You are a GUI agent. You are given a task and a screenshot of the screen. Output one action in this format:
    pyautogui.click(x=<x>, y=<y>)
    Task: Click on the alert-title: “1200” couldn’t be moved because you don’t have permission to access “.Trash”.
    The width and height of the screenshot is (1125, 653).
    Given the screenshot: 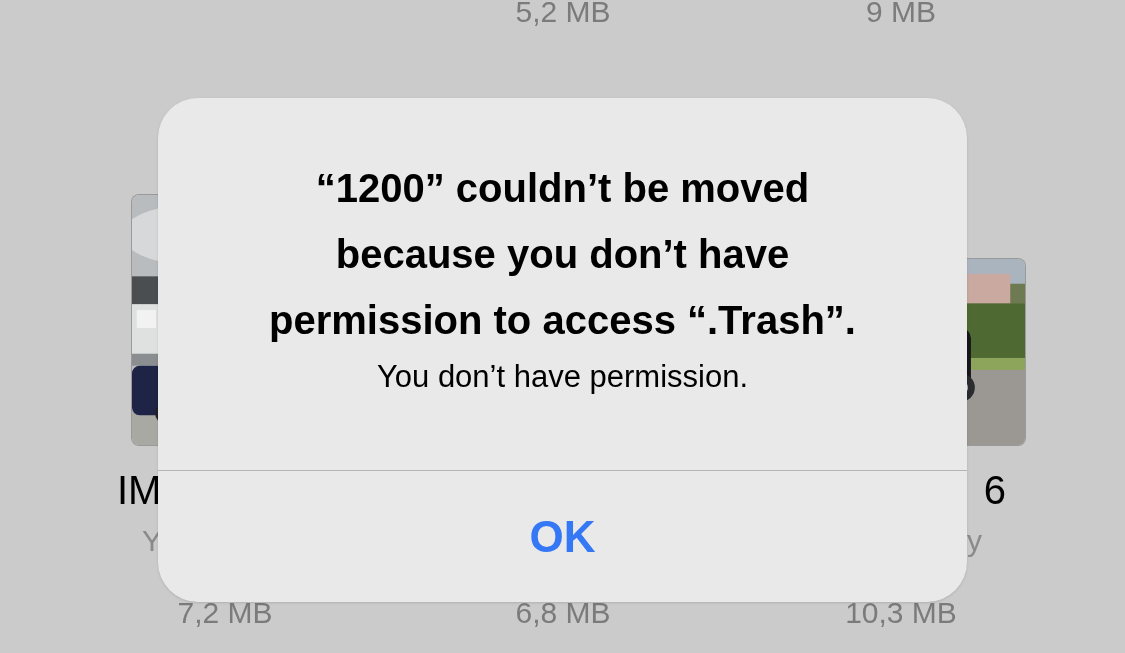 What is the action you would take?
    pyautogui.click(x=562, y=254)
    